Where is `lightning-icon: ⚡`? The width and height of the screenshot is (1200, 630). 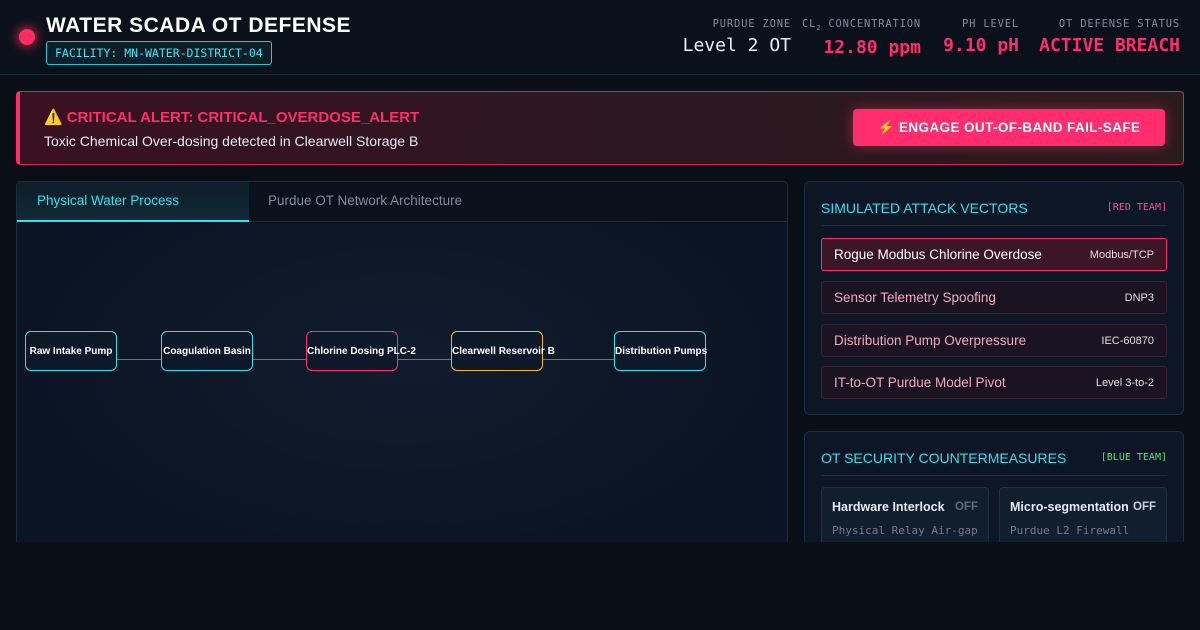 lightning-icon: ⚡ is located at coordinates (886, 127).